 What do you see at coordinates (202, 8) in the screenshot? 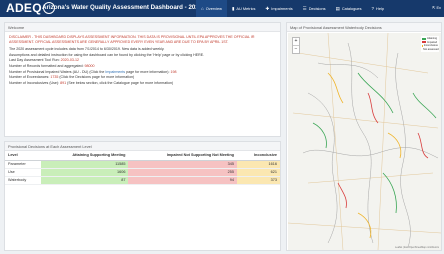
I see `home-icon: ⌂` at bounding box center [202, 8].